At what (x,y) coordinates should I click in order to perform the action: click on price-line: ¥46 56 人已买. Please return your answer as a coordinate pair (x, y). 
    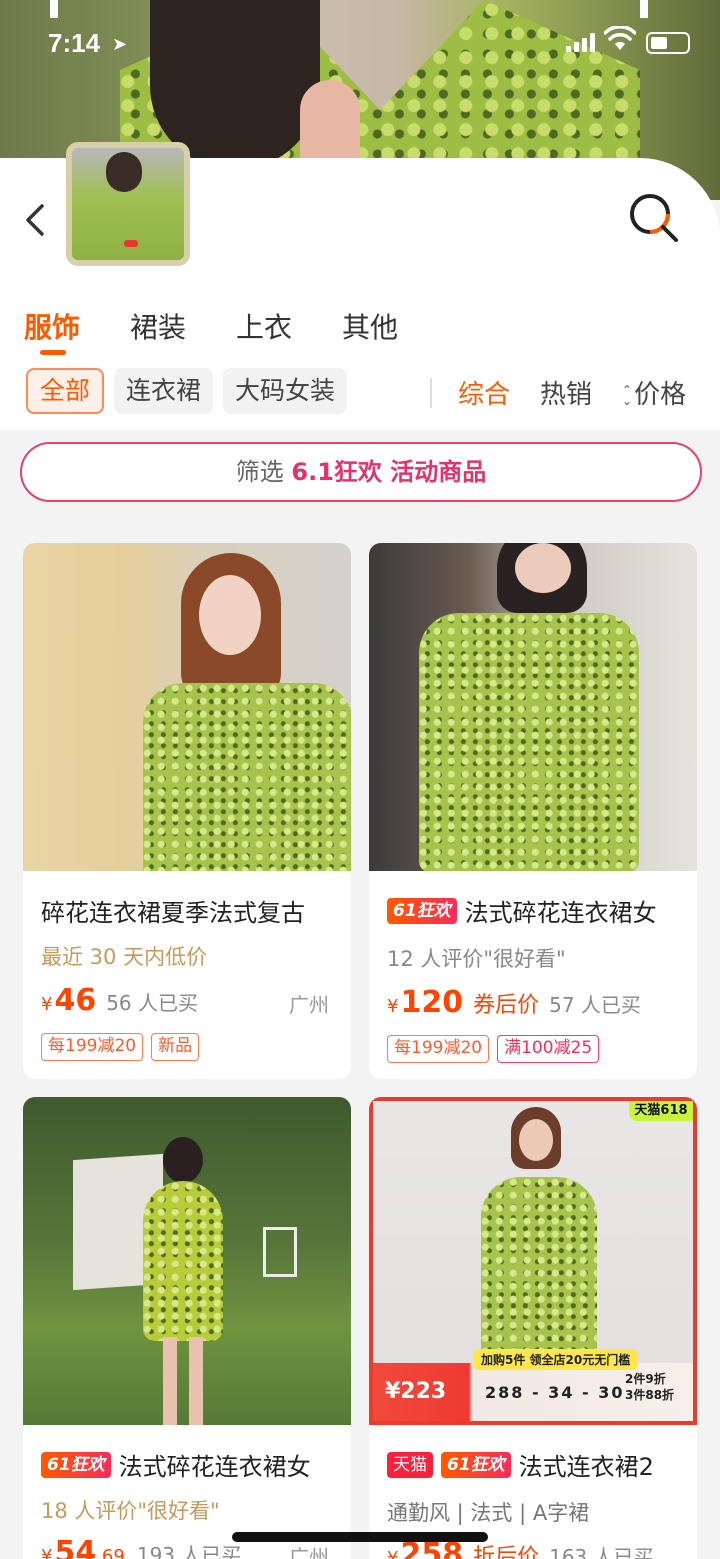
    Looking at the image, I should click on (119, 1000).